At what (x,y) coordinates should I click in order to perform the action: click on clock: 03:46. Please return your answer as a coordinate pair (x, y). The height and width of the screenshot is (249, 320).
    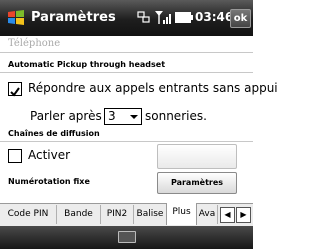
    Looking at the image, I should click on (214, 17).